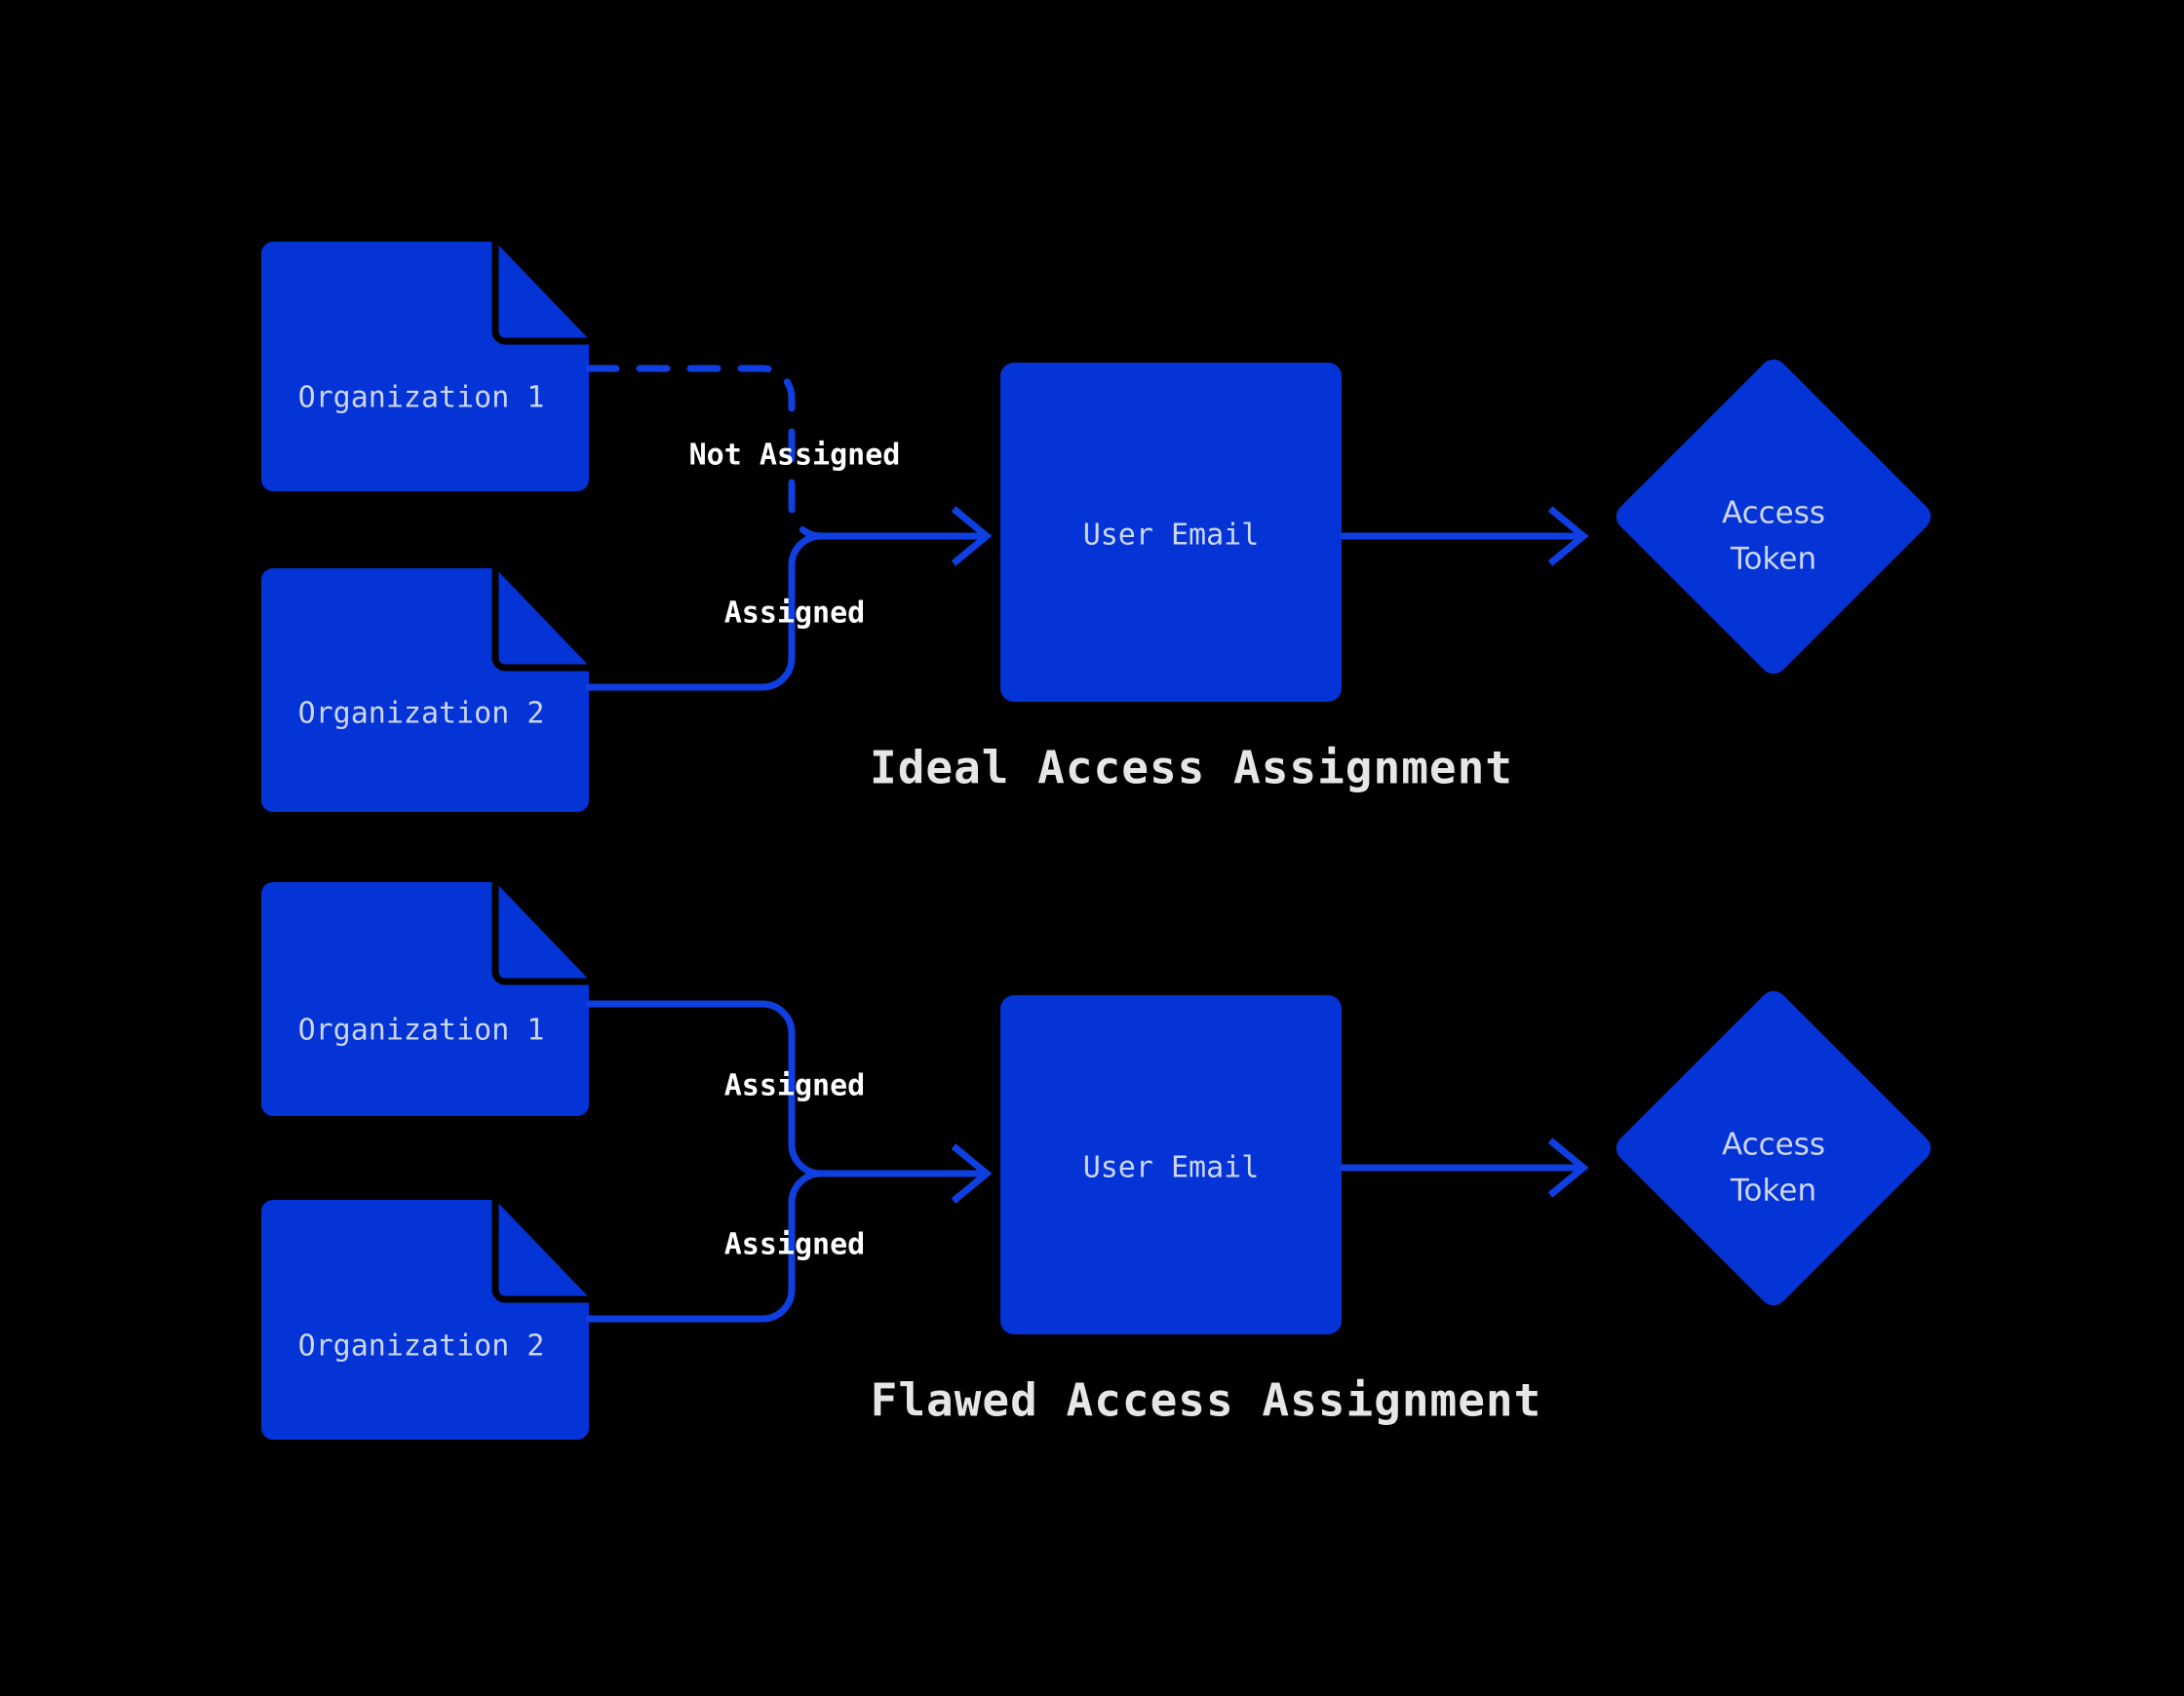  I want to click on node-access-token-flawed: Access Token, so click(1773, 1148).